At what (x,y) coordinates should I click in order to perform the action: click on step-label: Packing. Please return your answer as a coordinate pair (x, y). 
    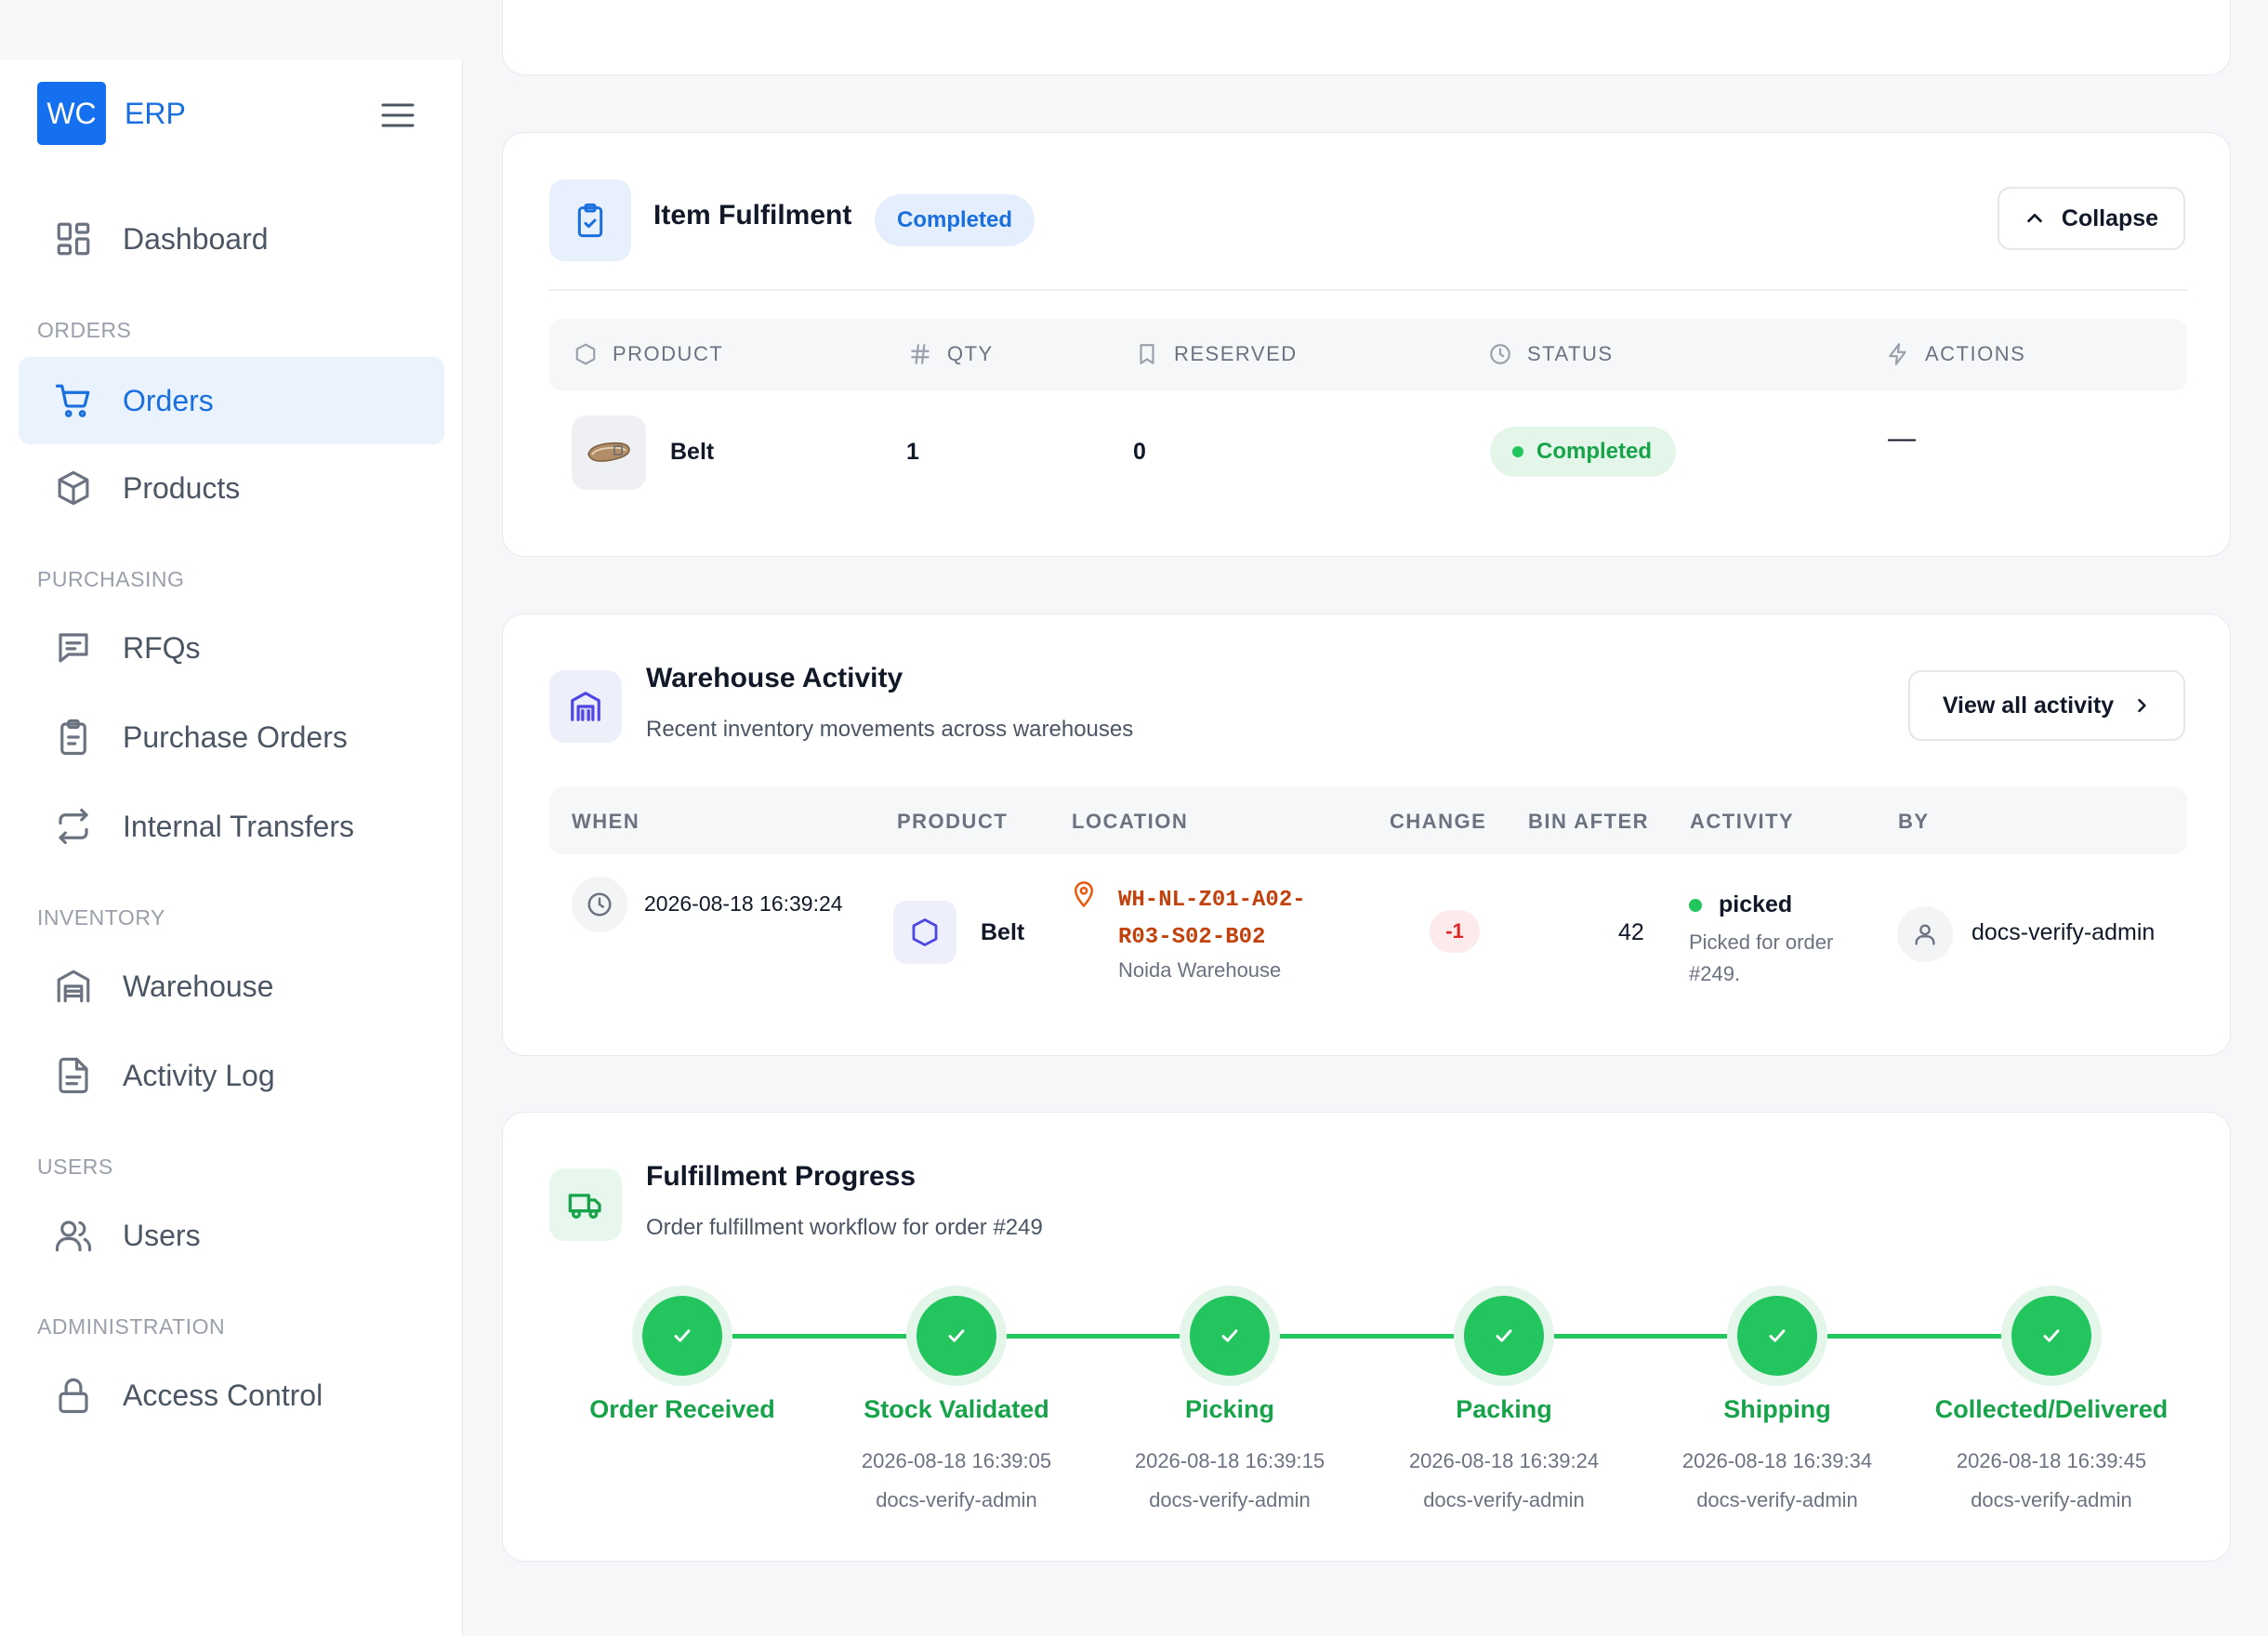
    Looking at the image, I should click on (1504, 1409).